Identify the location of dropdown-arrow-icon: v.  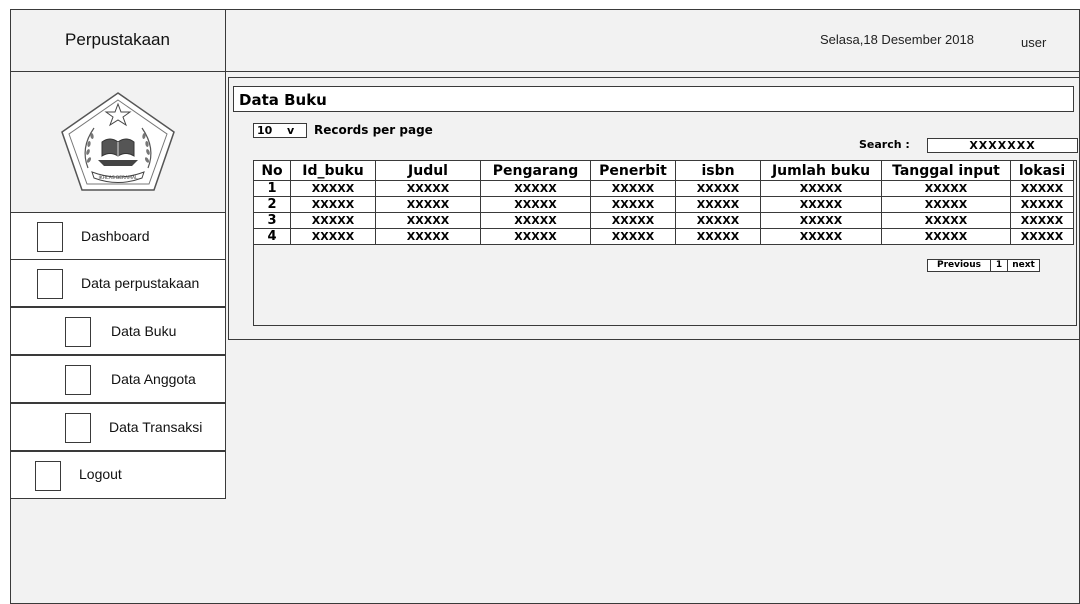
(291, 130).